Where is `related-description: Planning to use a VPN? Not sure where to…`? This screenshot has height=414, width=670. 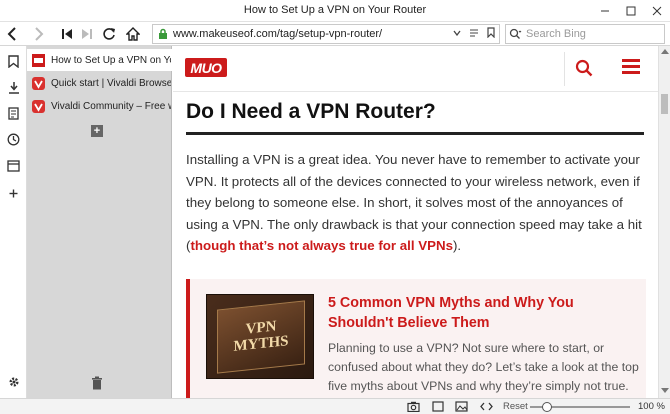
related-description: Planning to use a VPN? Not sure where to… is located at coordinates (483, 367).